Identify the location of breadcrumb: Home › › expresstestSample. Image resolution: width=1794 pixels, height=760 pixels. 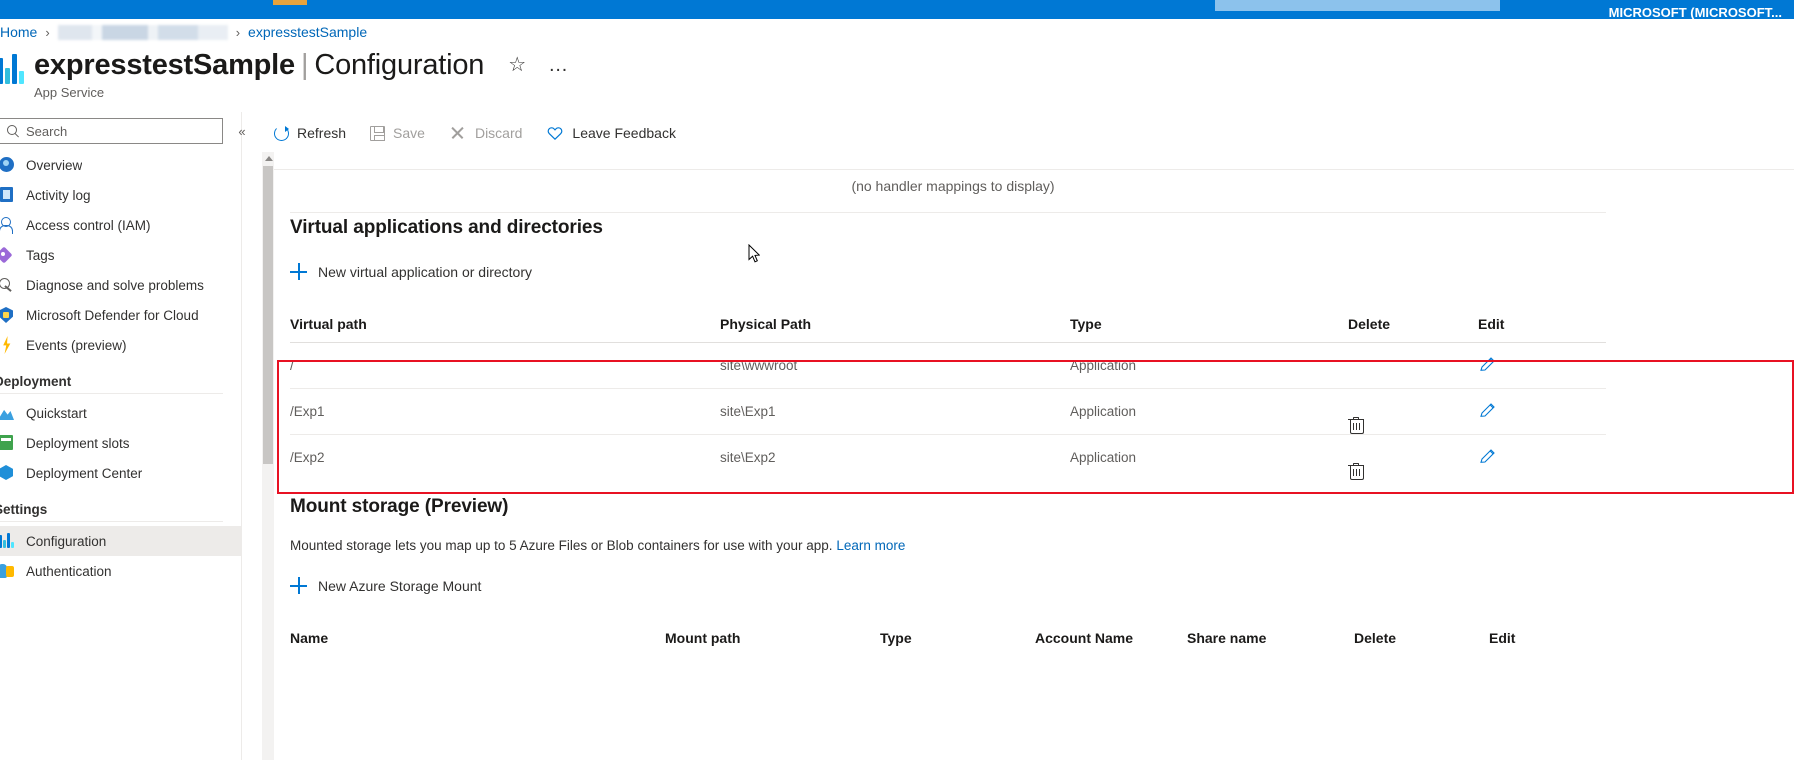
(183, 32).